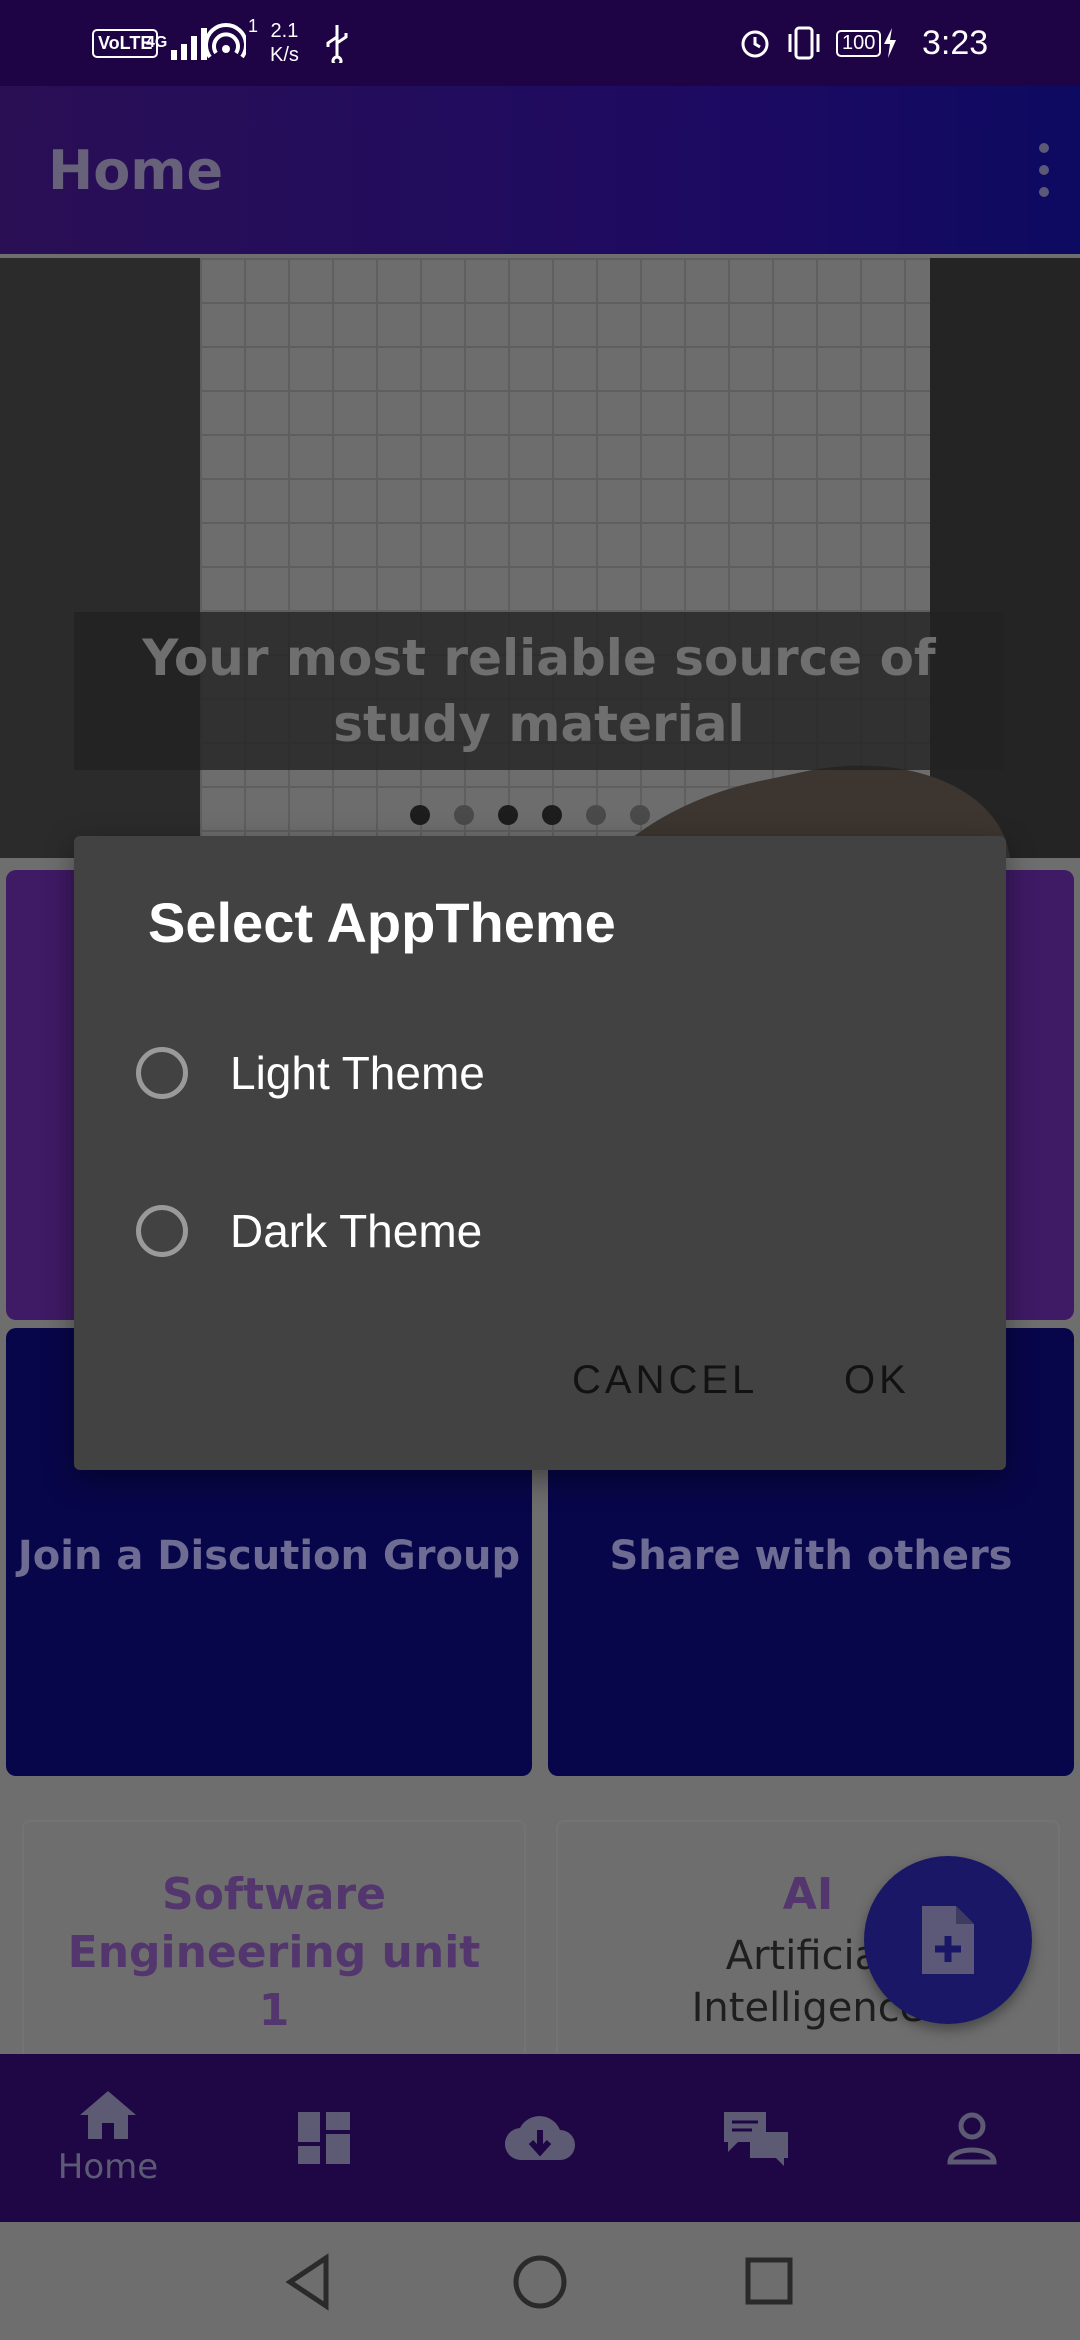 The image size is (1080, 2340). What do you see at coordinates (284, 43) in the screenshot?
I see `net-speed: 2.1 K/s` at bounding box center [284, 43].